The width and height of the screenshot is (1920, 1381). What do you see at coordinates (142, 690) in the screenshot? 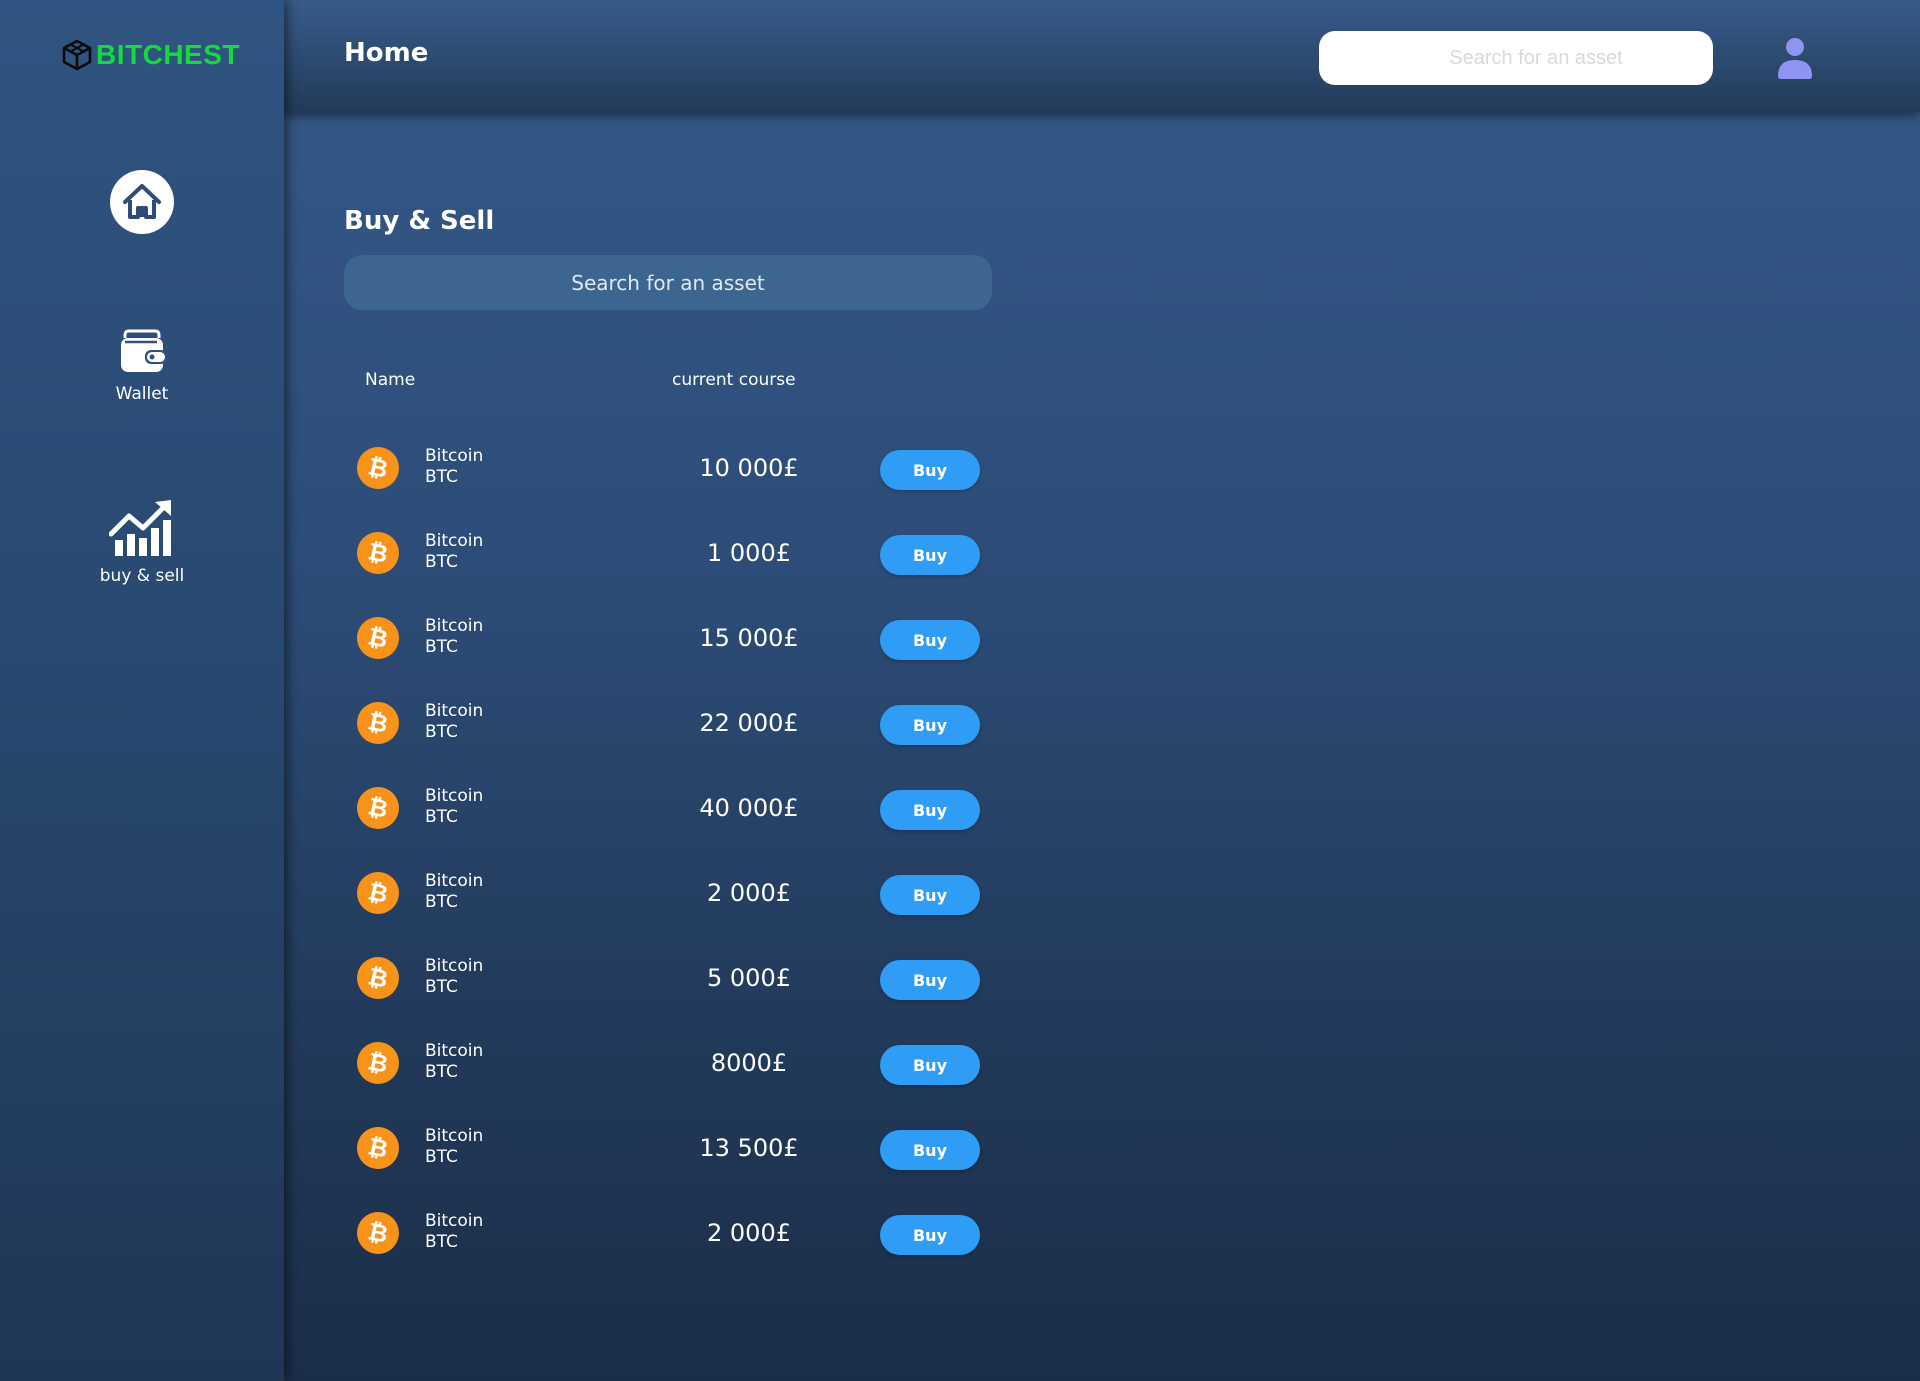
I see `sidebar: BITCHEST Wallet buy & sell` at bounding box center [142, 690].